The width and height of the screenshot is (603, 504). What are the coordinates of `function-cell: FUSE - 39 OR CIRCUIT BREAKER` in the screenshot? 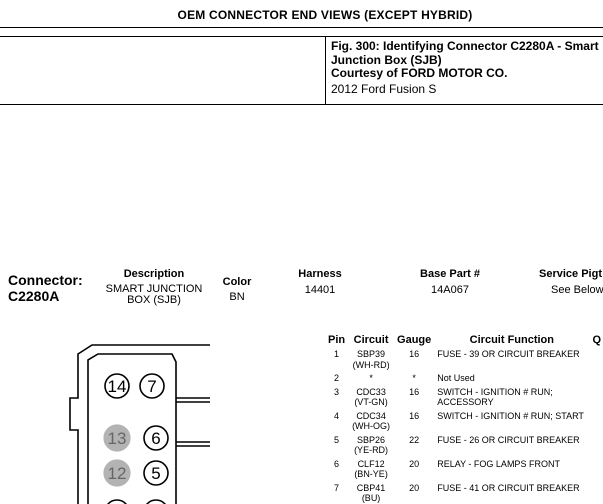 It's located at (511, 361).